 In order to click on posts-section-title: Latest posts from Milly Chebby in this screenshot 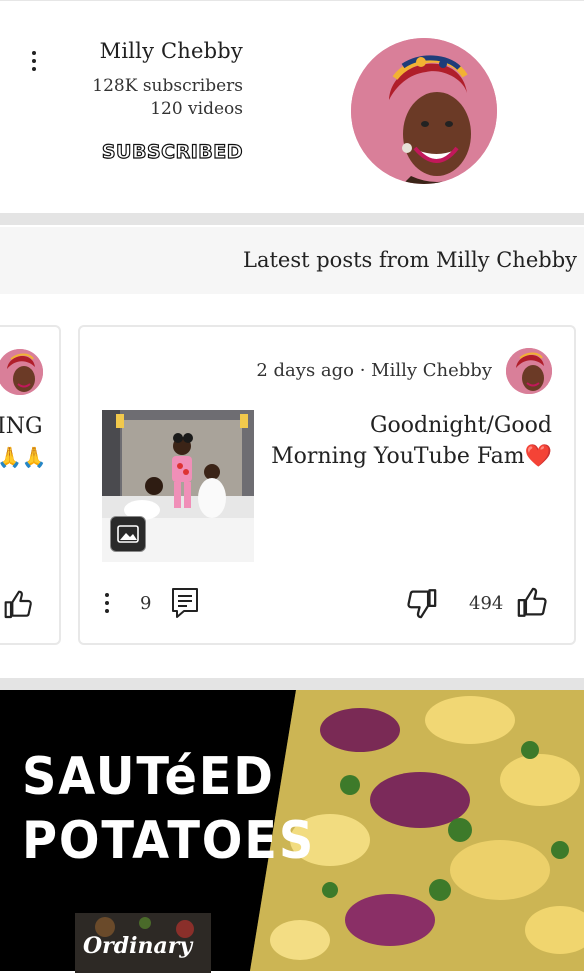, I will do `click(410, 260)`.